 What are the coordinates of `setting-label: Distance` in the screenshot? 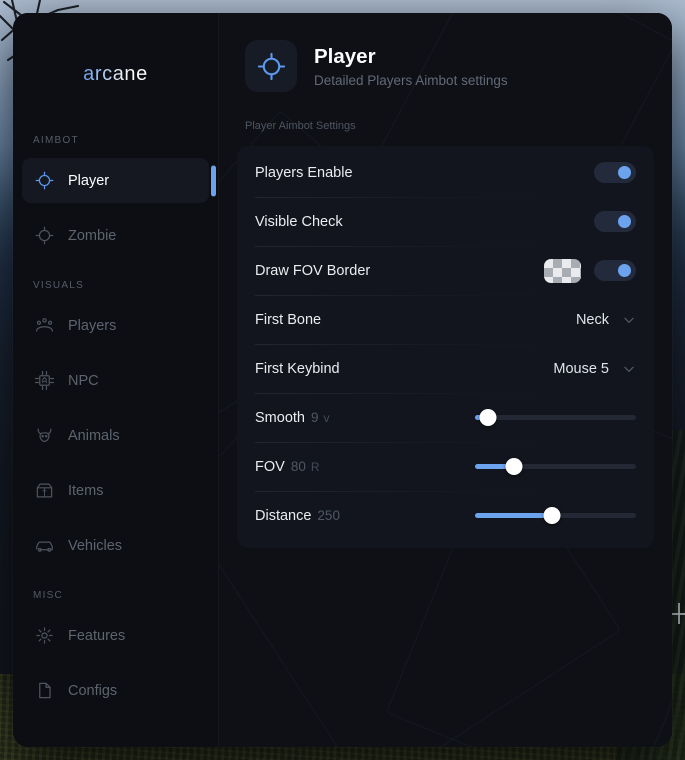 It's located at (283, 515).